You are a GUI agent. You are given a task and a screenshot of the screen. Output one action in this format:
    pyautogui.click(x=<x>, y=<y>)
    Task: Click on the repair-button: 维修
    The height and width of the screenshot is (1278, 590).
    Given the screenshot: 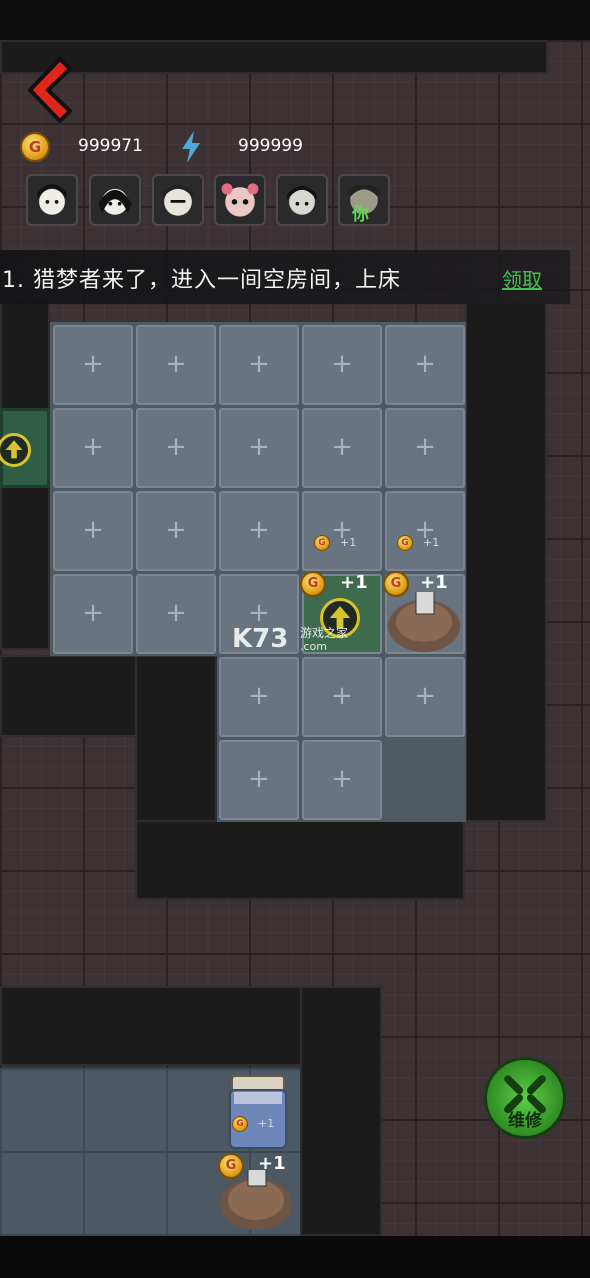 What is the action you would take?
    pyautogui.click(x=525, y=1098)
    